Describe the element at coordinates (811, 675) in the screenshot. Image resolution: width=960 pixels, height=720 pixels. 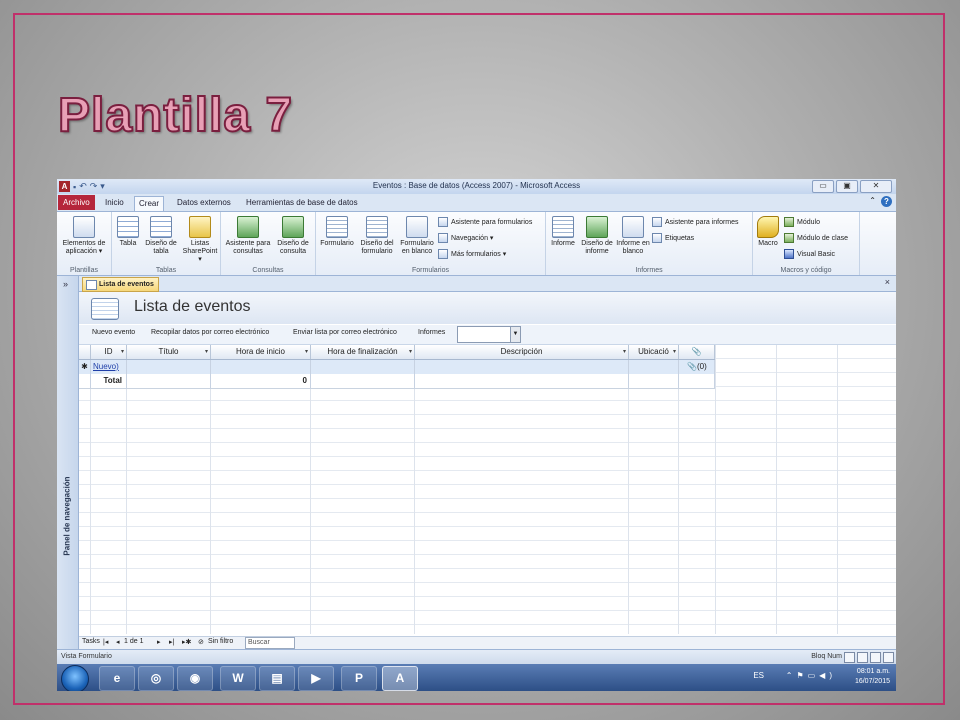
I see `tray-icons: ⌃⚑▭◀)` at that location.